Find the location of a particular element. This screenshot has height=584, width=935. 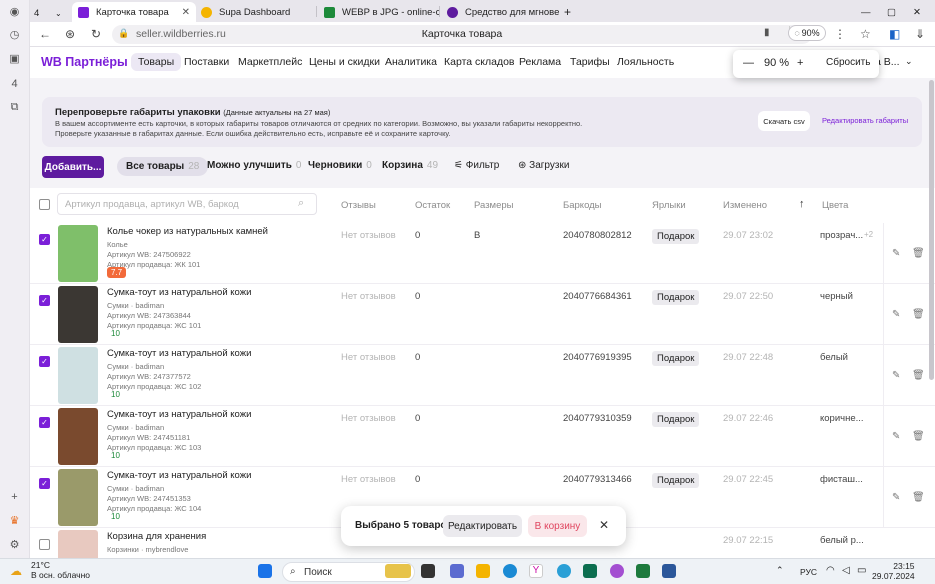

extension-icon: ◧ is located at coordinates (894, 34).